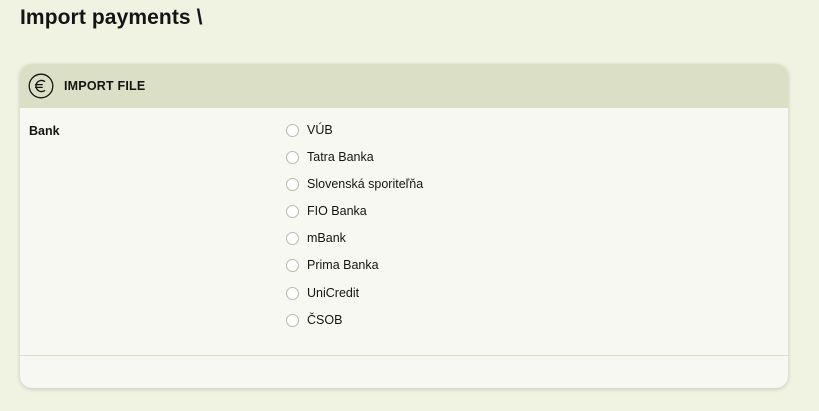 The height and width of the screenshot is (411, 819). What do you see at coordinates (333, 293) in the screenshot?
I see `bank-option-label: UniCredit` at bounding box center [333, 293].